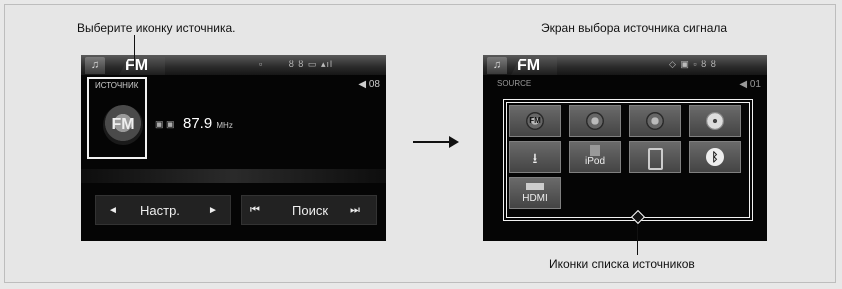 This screenshot has width=842, height=289. I want to click on notification-icon: ▫, so click(261, 64).